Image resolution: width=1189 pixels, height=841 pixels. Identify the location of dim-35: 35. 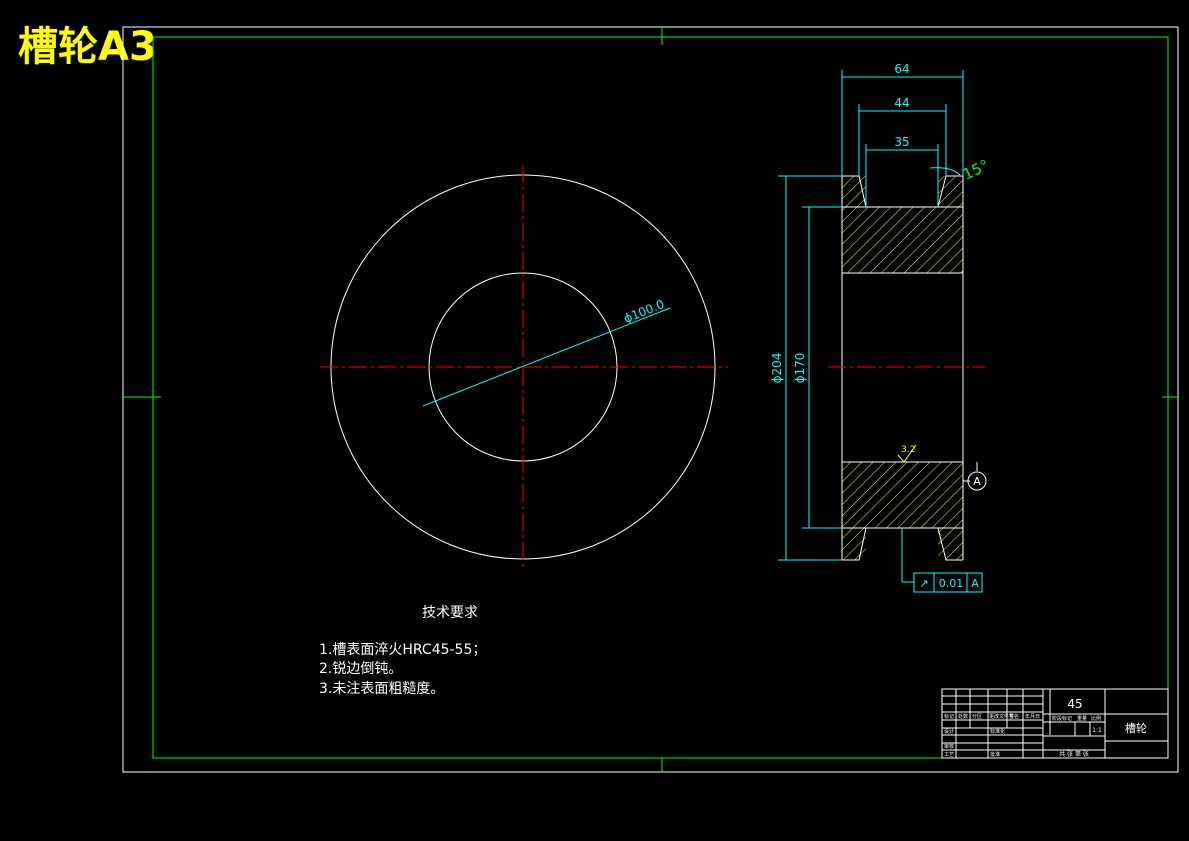
(901, 142).